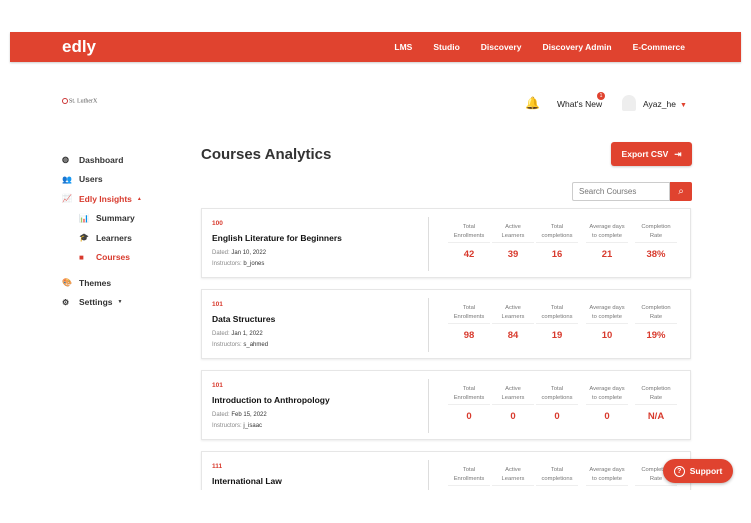 The image size is (751, 523). Describe the element at coordinates (115, 218) in the screenshot. I see `sidebar-item-label: Summary` at that location.